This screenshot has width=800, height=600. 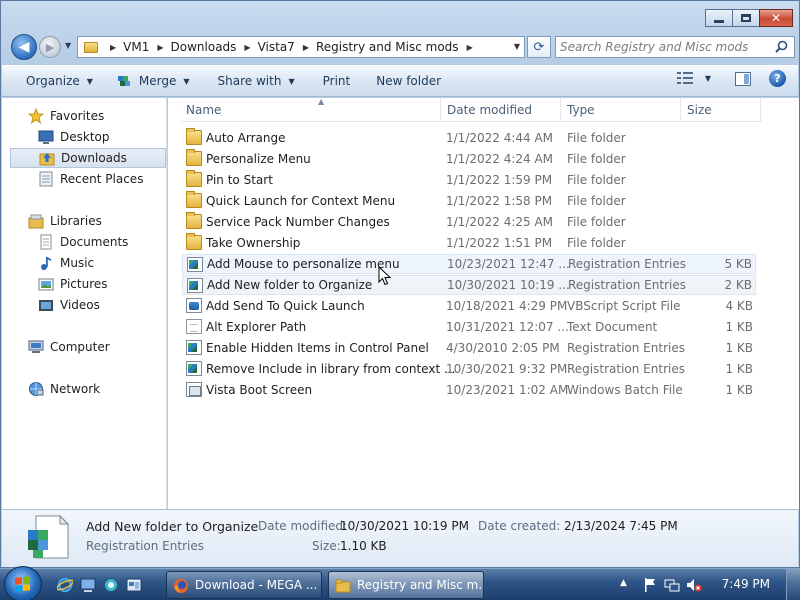 What do you see at coordinates (88, 585) in the screenshot?
I see `show-desktop-icon` at bounding box center [88, 585].